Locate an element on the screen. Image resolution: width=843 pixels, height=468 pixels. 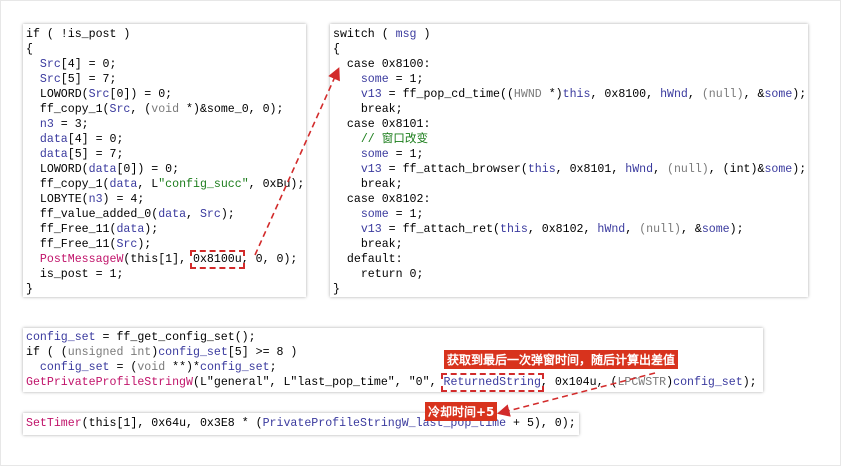
arrow-value-to-settimer is located at coordinates (576, 394).